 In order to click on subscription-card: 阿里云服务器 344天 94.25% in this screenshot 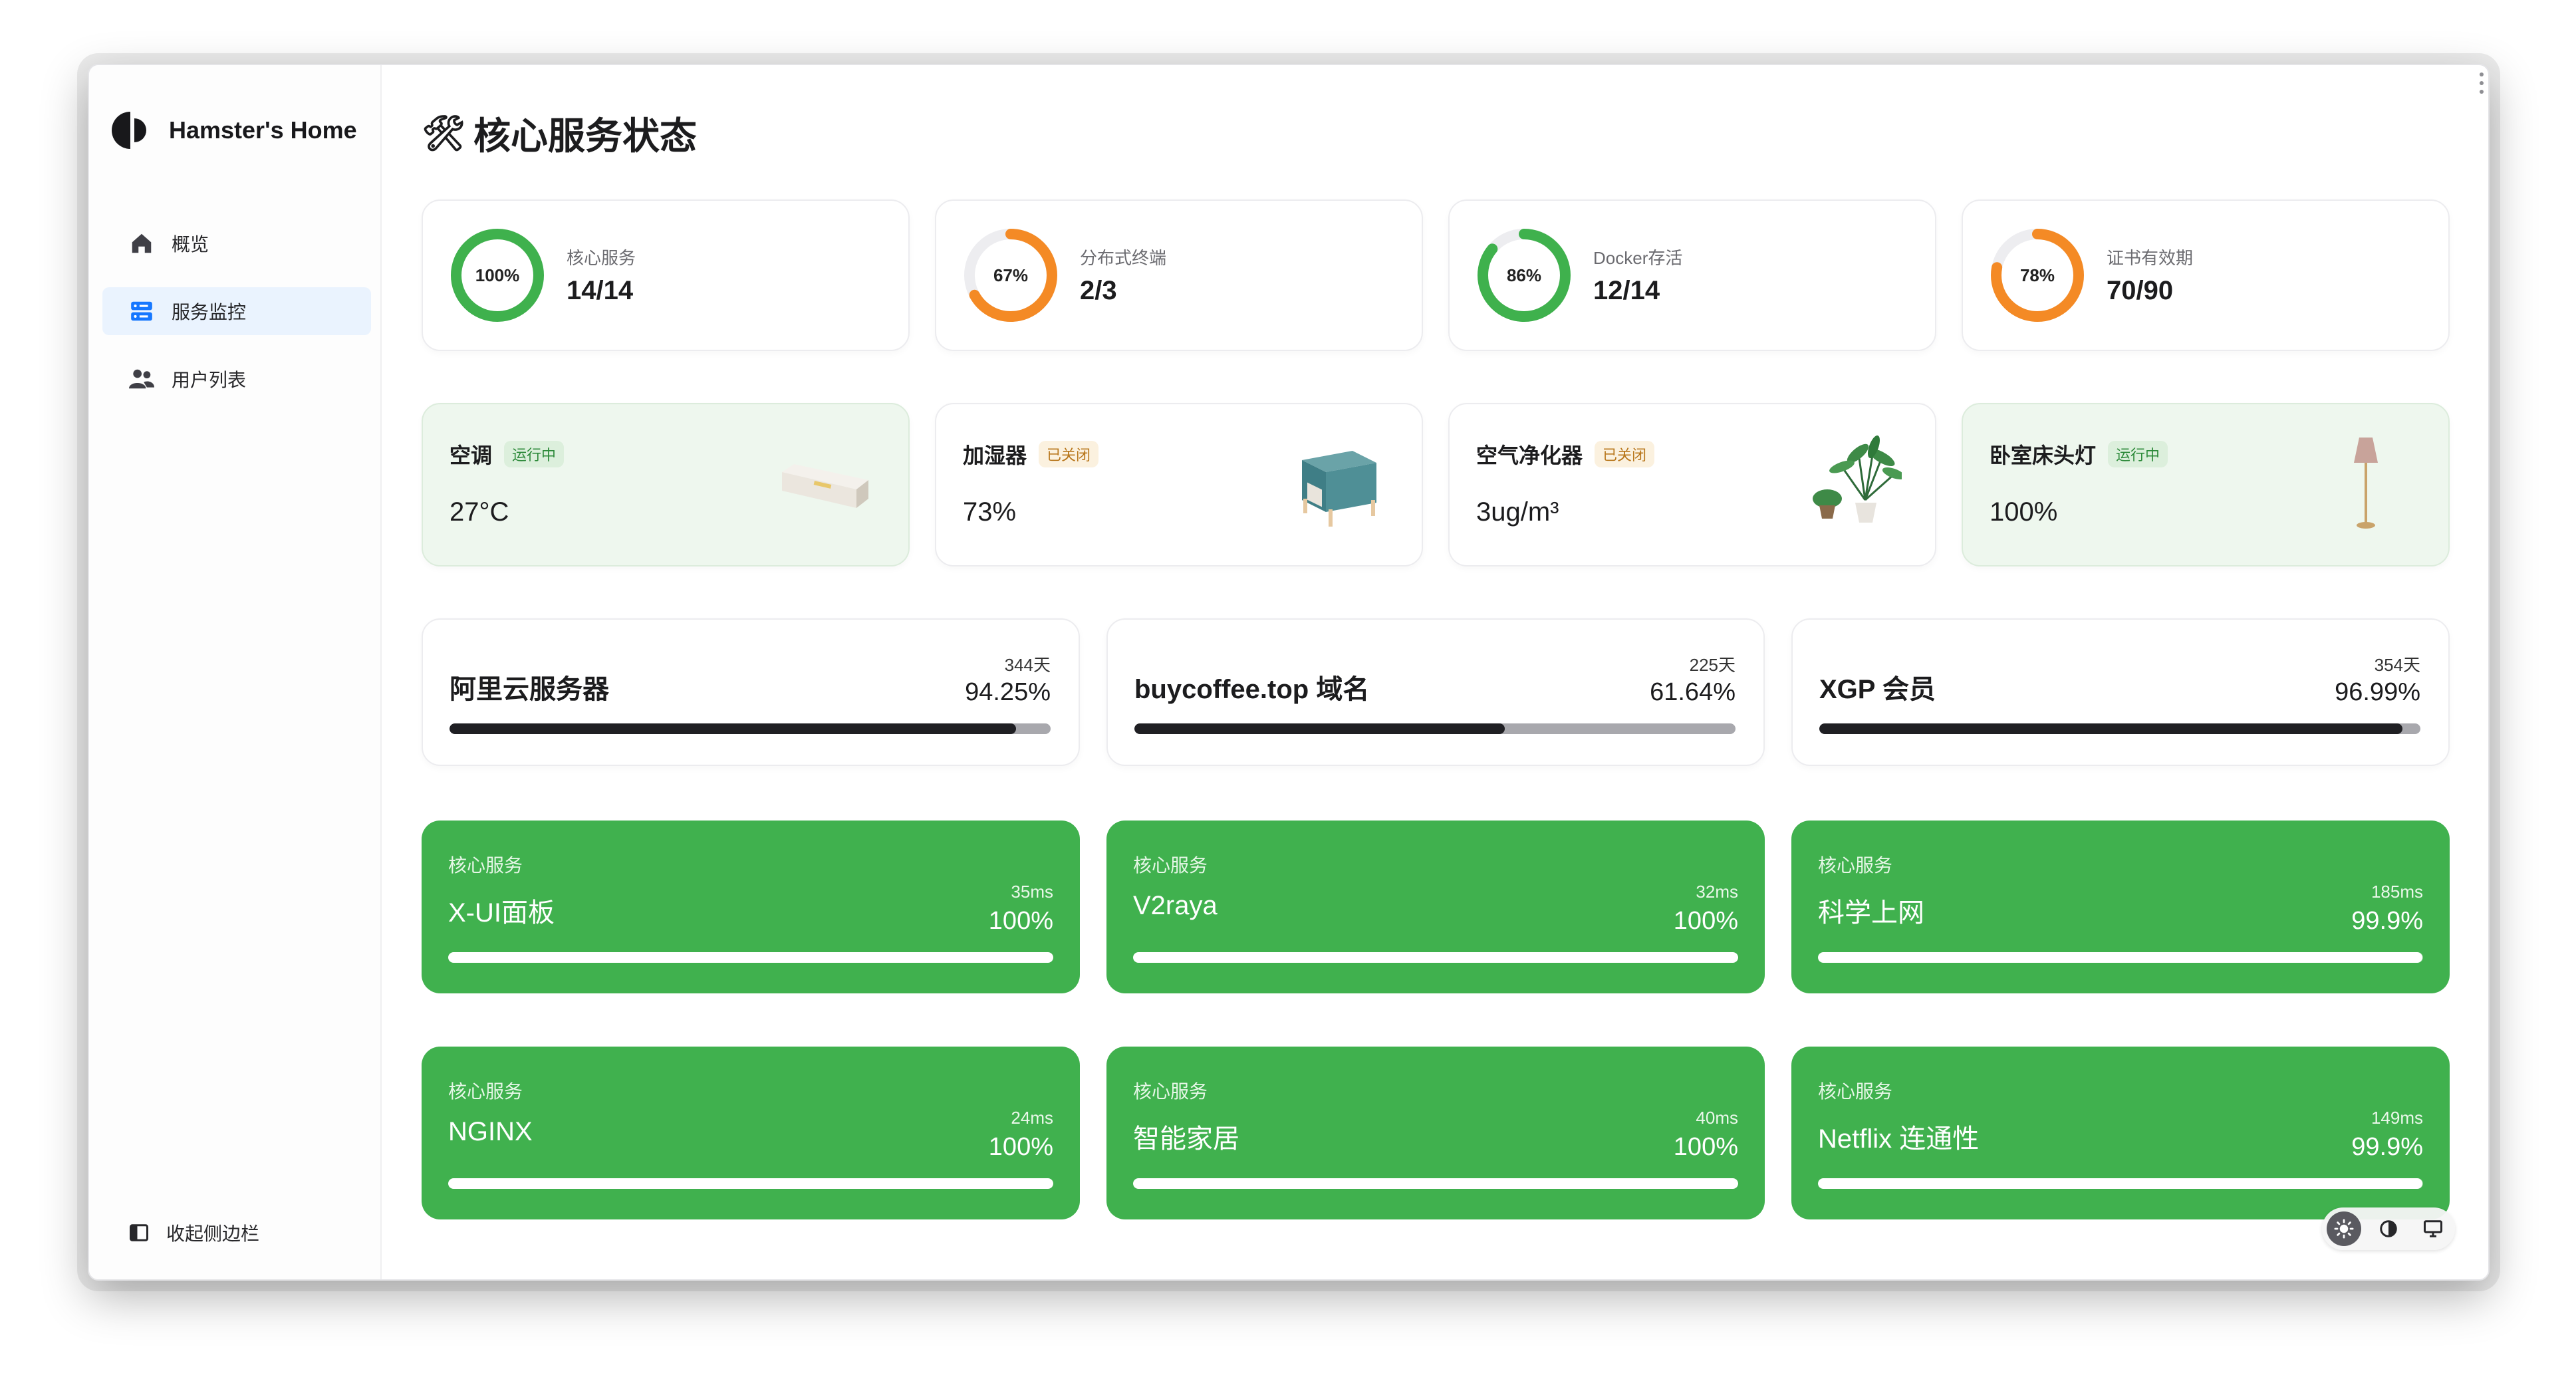, I will do `click(751, 692)`.